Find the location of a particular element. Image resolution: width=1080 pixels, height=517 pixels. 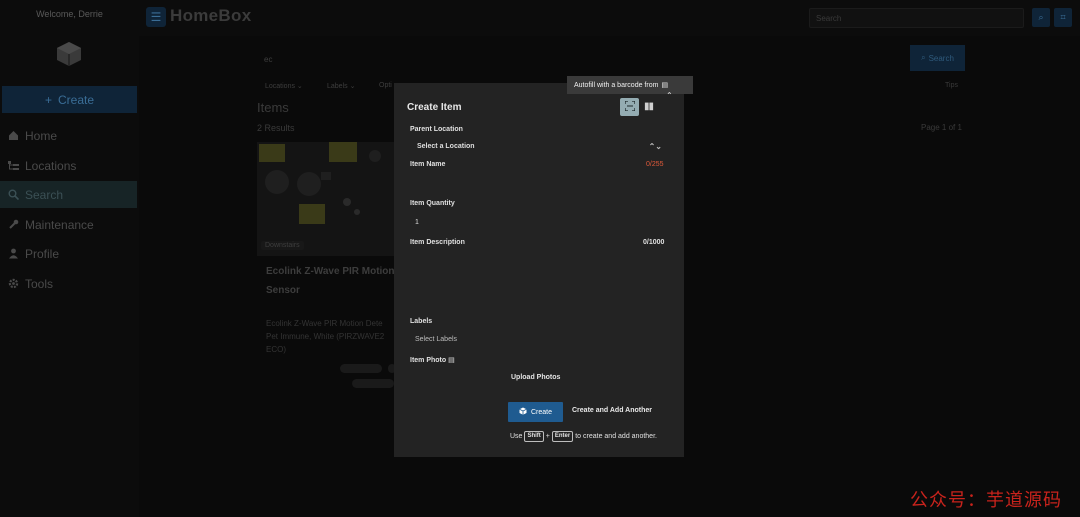

sidebar-item-tools: Tools is located at coordinates (68, 283).